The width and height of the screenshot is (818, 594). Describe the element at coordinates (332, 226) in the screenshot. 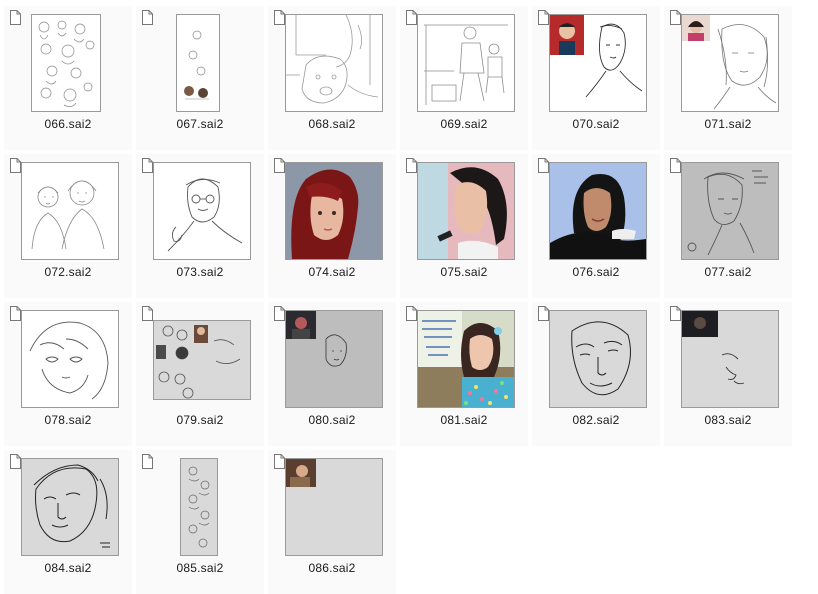

I see `file-tile-074: 074.sai2` at that location.